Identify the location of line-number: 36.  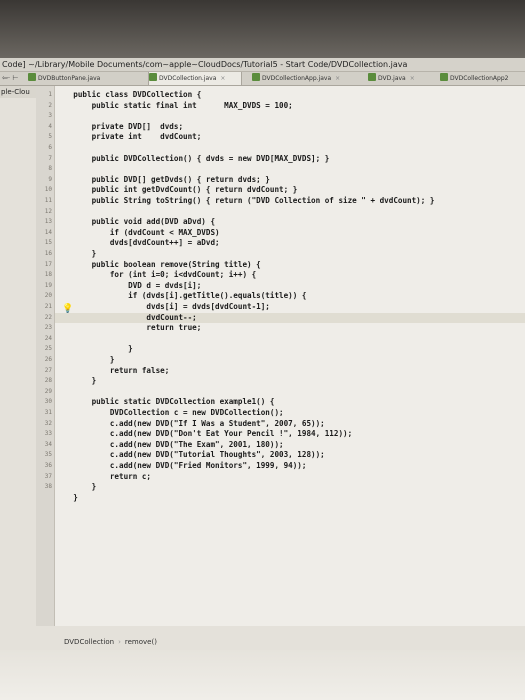
(48, 465).